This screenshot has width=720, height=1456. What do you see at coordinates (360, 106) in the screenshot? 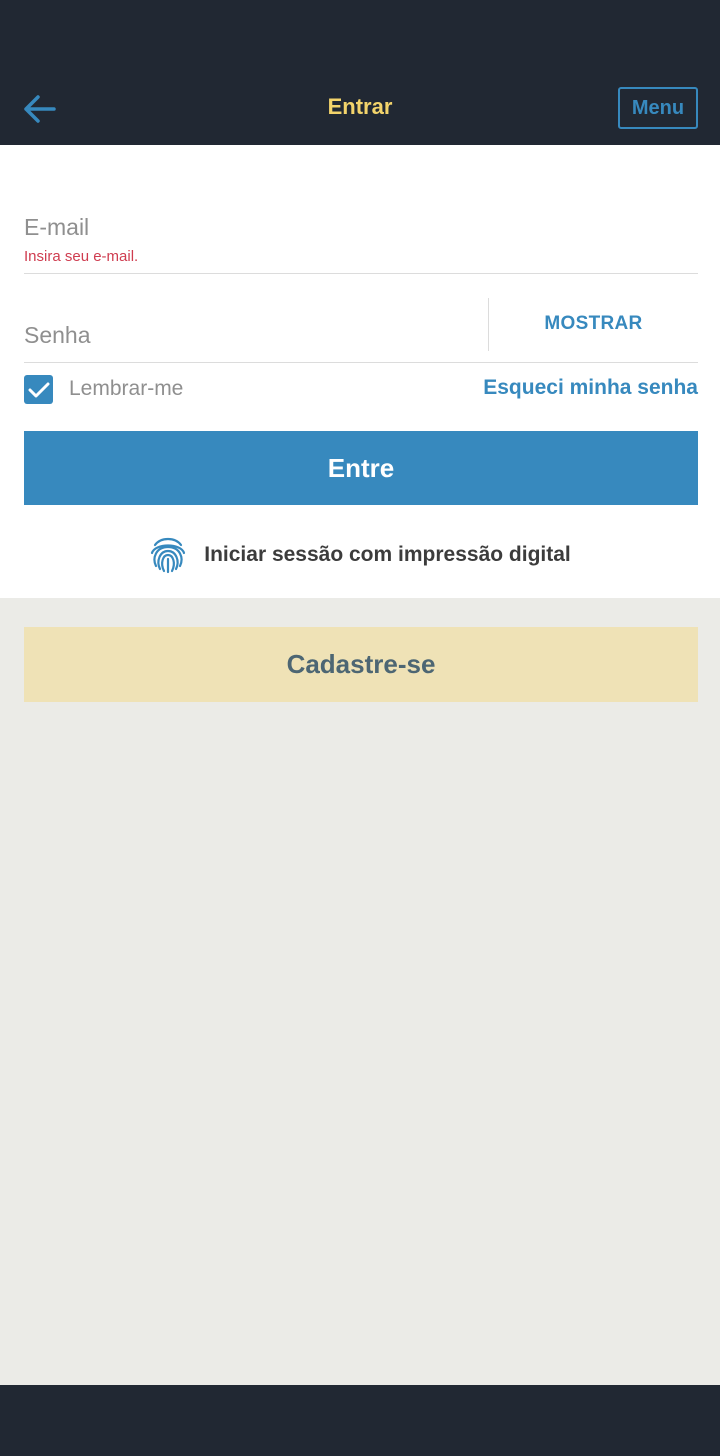
I see `page-title: Entrar` at bounding box center [360, 106].